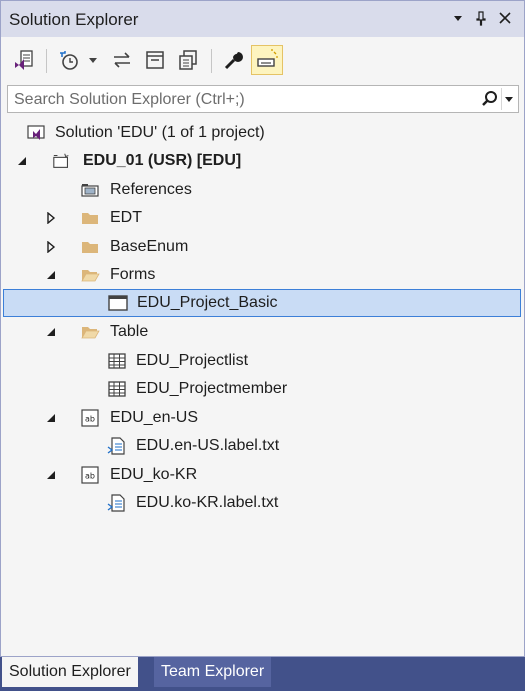 The height and width of the screenshot is (691, 525). What do you see at coordinates (213, 672) in the screenshot?
I see `tab-team-explorer: Team Explorer` at bounding box center [213, 672].